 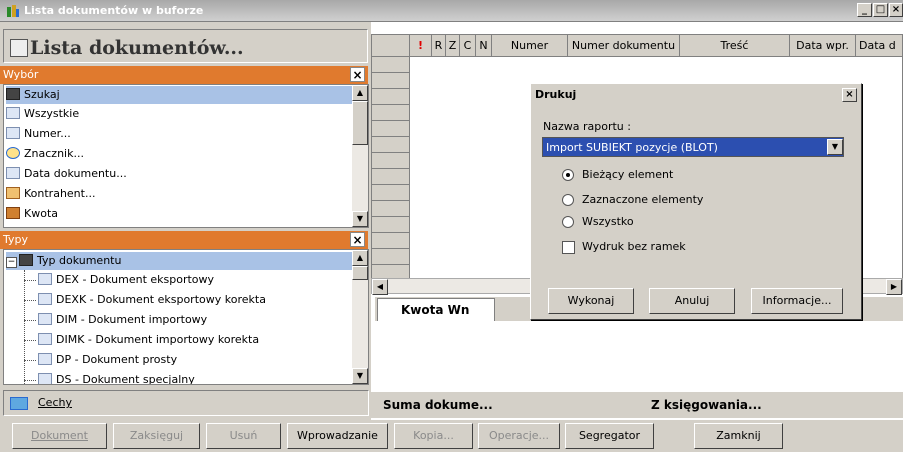 I want to click on column-header: Numer dokumentu, so click(x=624, y=46).